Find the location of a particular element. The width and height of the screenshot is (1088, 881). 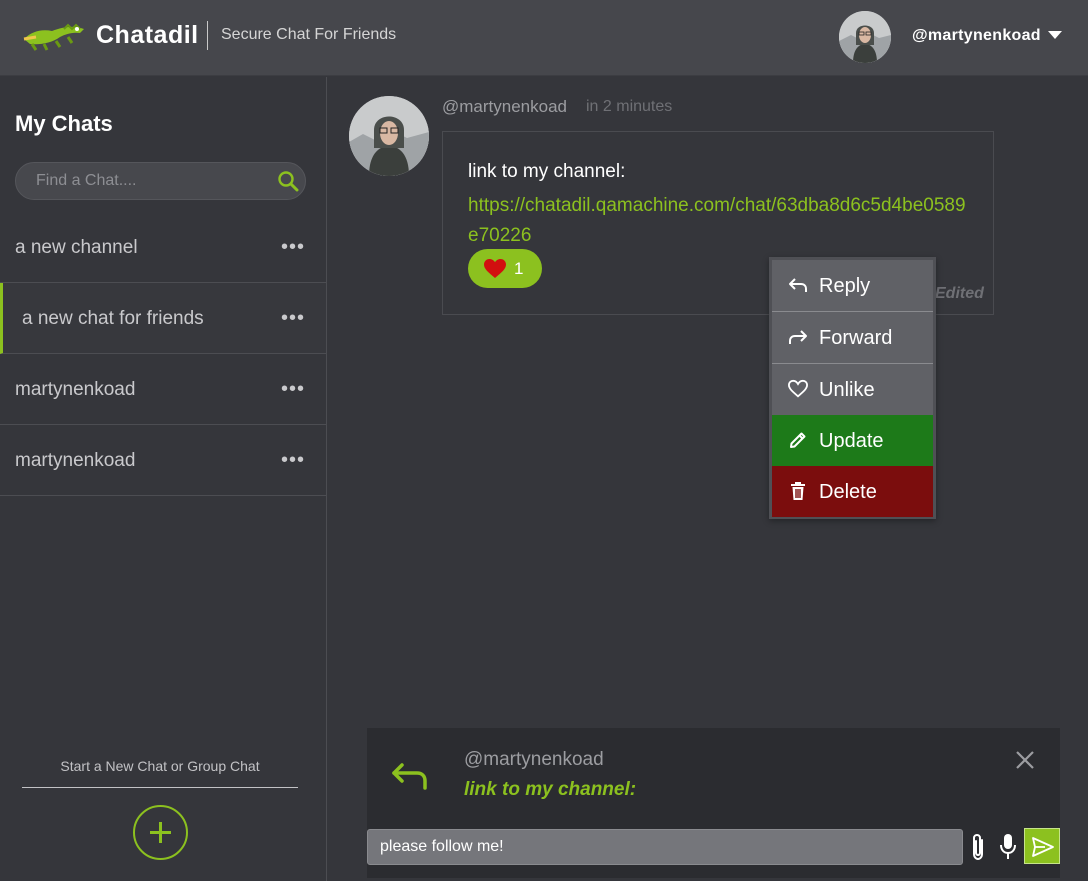

reaction-count: 1 is located at coordinates (519, 268).